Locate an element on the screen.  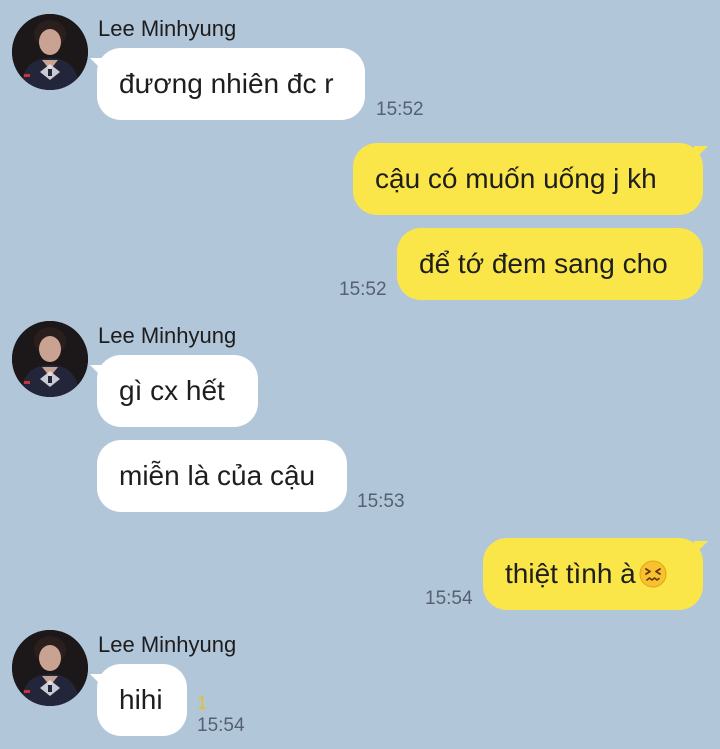
message-bubble-outgoing: thiệt tình à is located at coordinates (593, 574).